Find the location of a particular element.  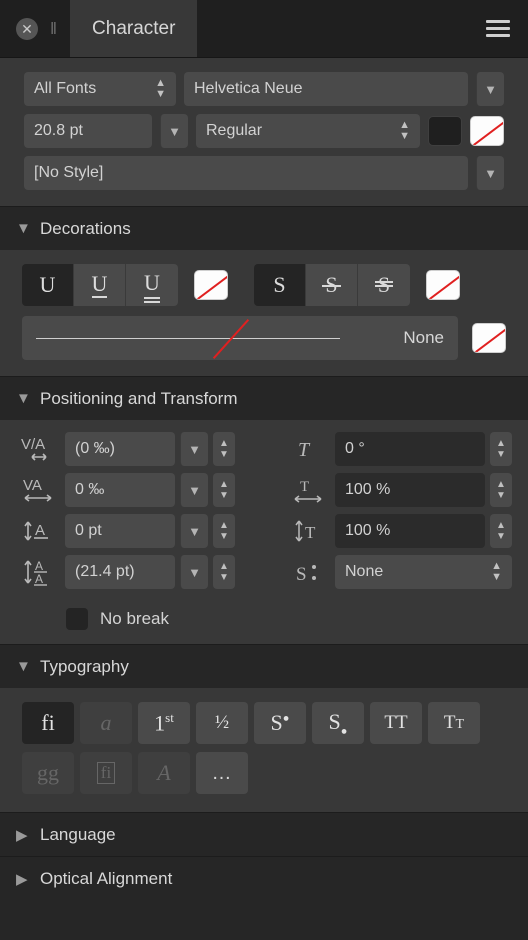

section-title-optical-alignment: Optical Alignment is located at coordinates (106, 878).